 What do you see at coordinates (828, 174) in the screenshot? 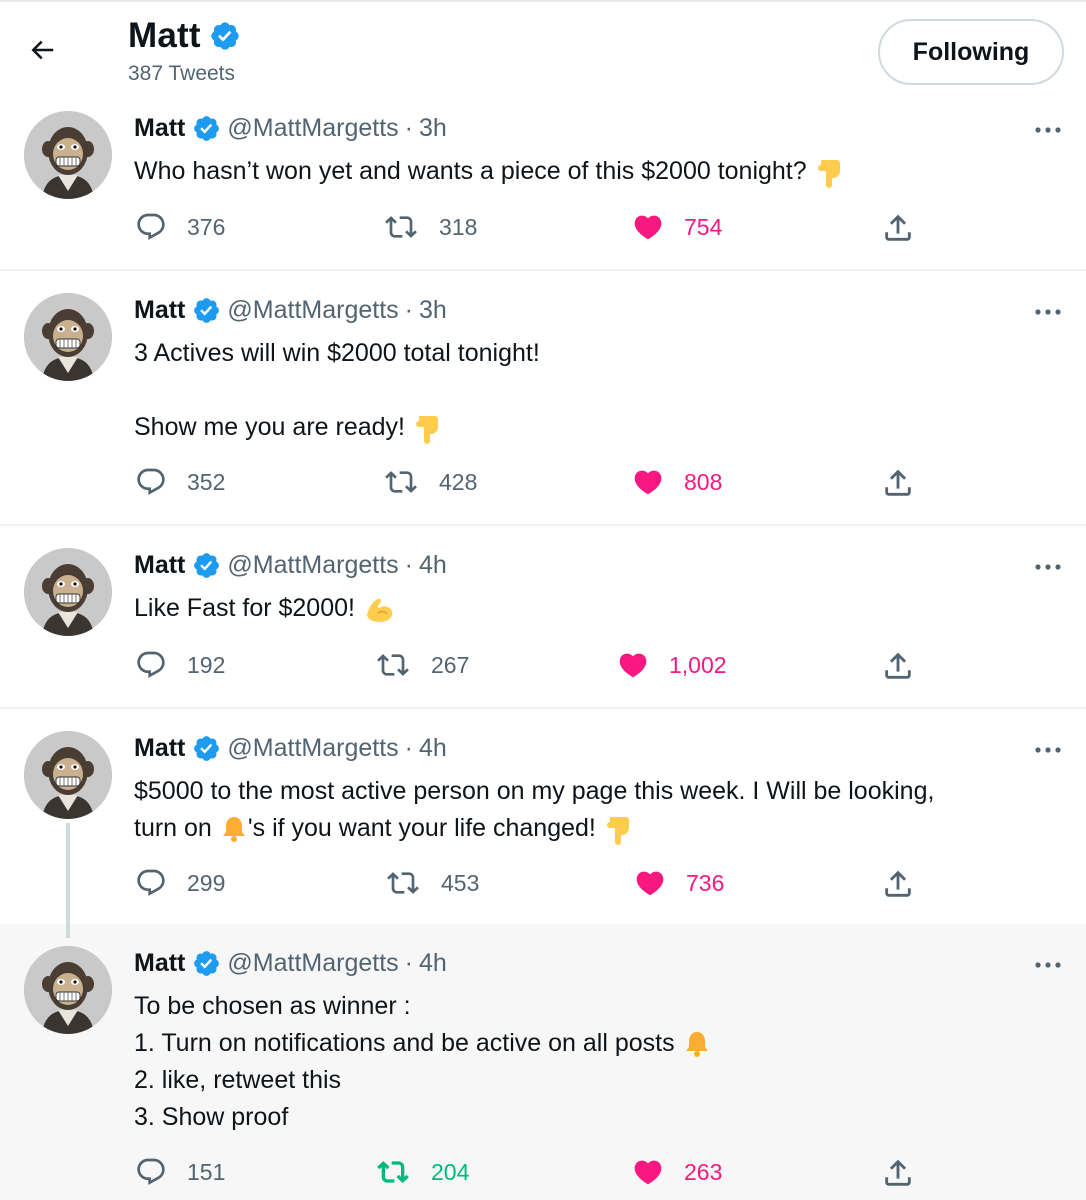
I see `pointing-down-icon` at bounding box center [828, 174].